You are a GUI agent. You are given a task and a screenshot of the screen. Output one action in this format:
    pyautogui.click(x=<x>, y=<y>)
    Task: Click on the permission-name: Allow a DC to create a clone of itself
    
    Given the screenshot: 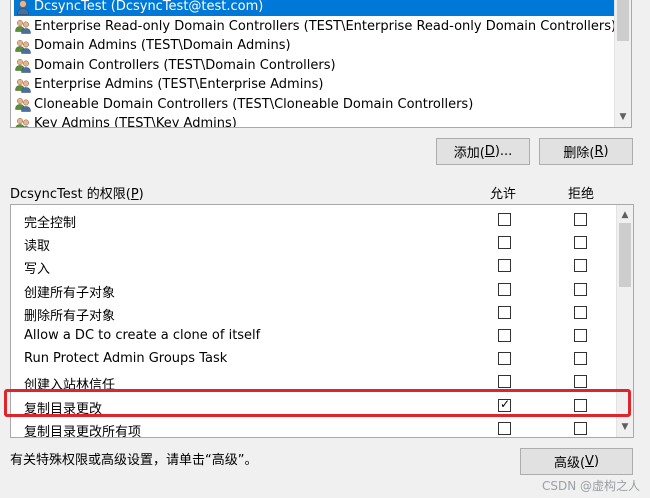 What is the action you would take?
    pyautogui.click(x=142, y=335)
    